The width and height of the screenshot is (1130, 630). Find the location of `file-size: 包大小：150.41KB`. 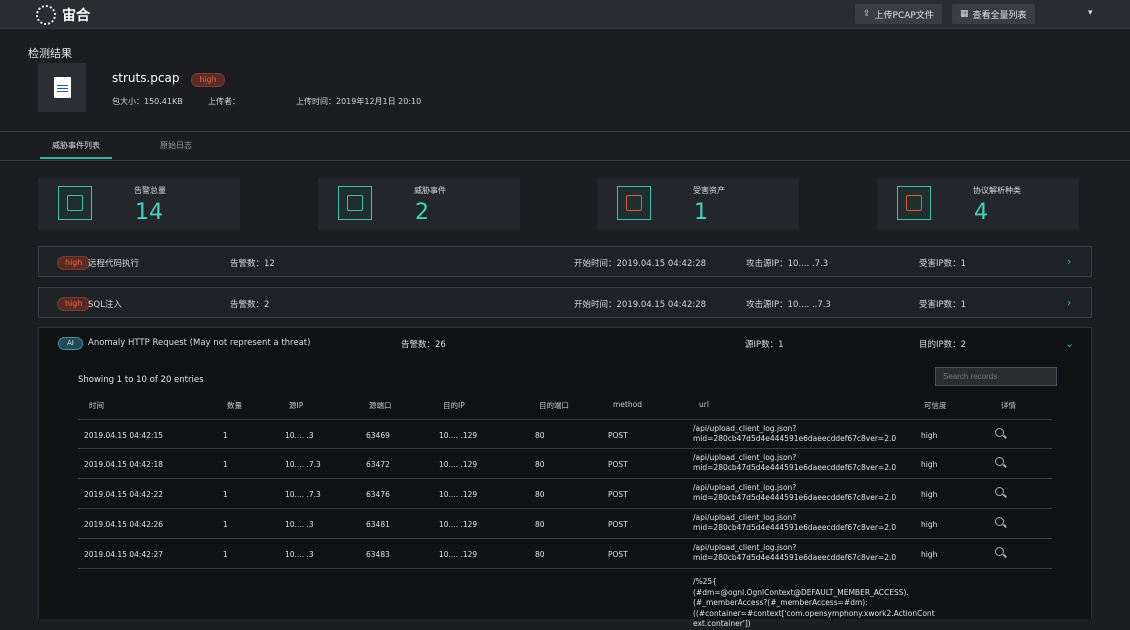

file-size: 包大小：150.41KB is located at coordinates (147, 101).